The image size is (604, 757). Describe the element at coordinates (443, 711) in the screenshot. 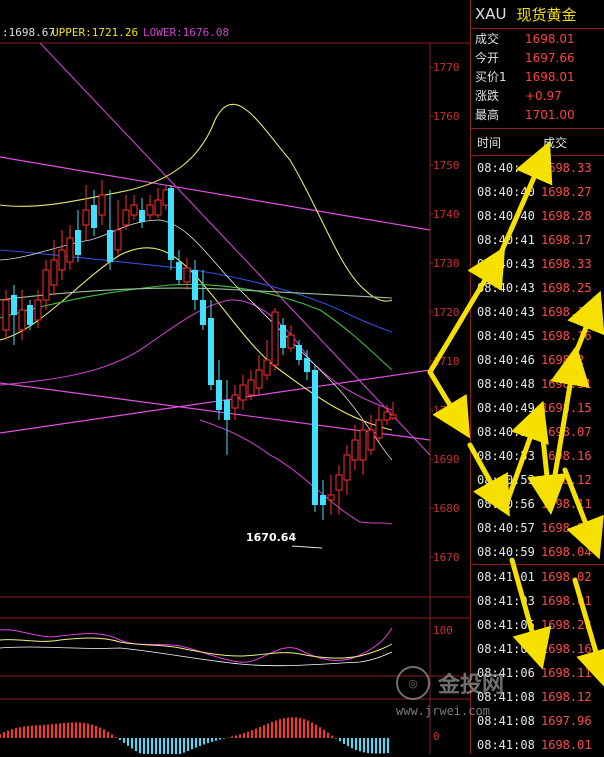

I see `watermark-url: www.jrwei.com` at that location.